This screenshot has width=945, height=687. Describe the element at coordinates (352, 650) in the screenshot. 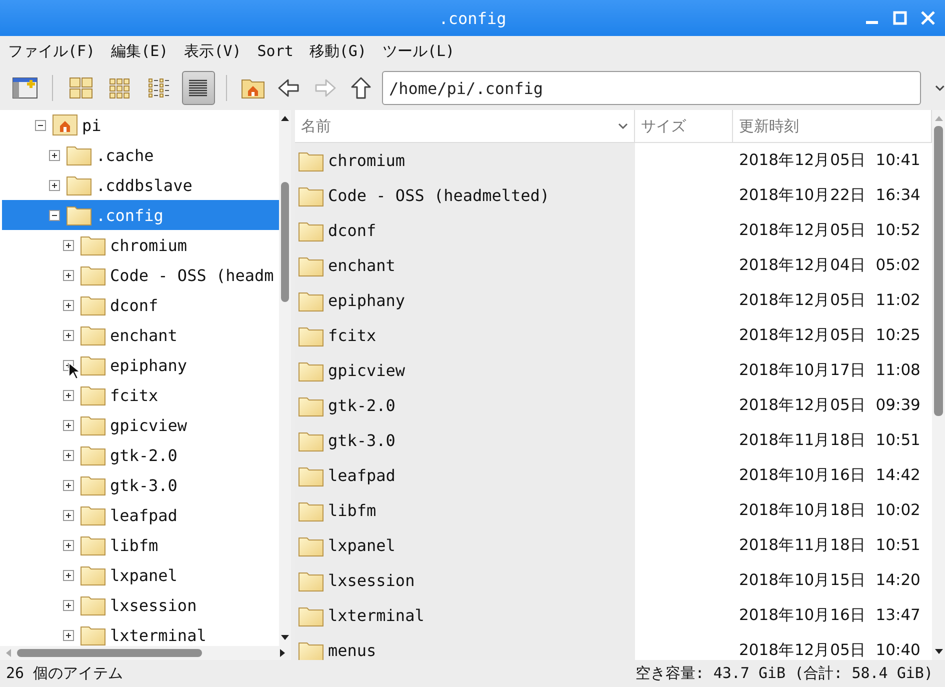

I see `file-name: menus` at that location.